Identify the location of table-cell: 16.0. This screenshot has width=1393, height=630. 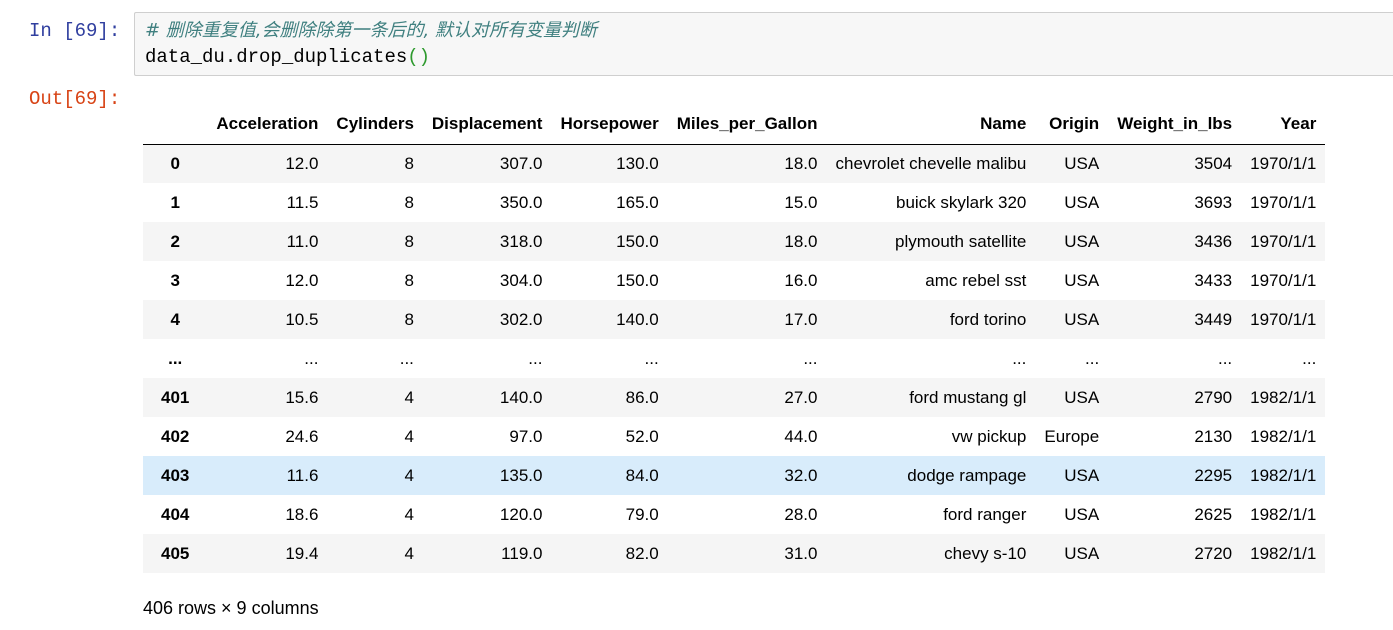
(801, 280).